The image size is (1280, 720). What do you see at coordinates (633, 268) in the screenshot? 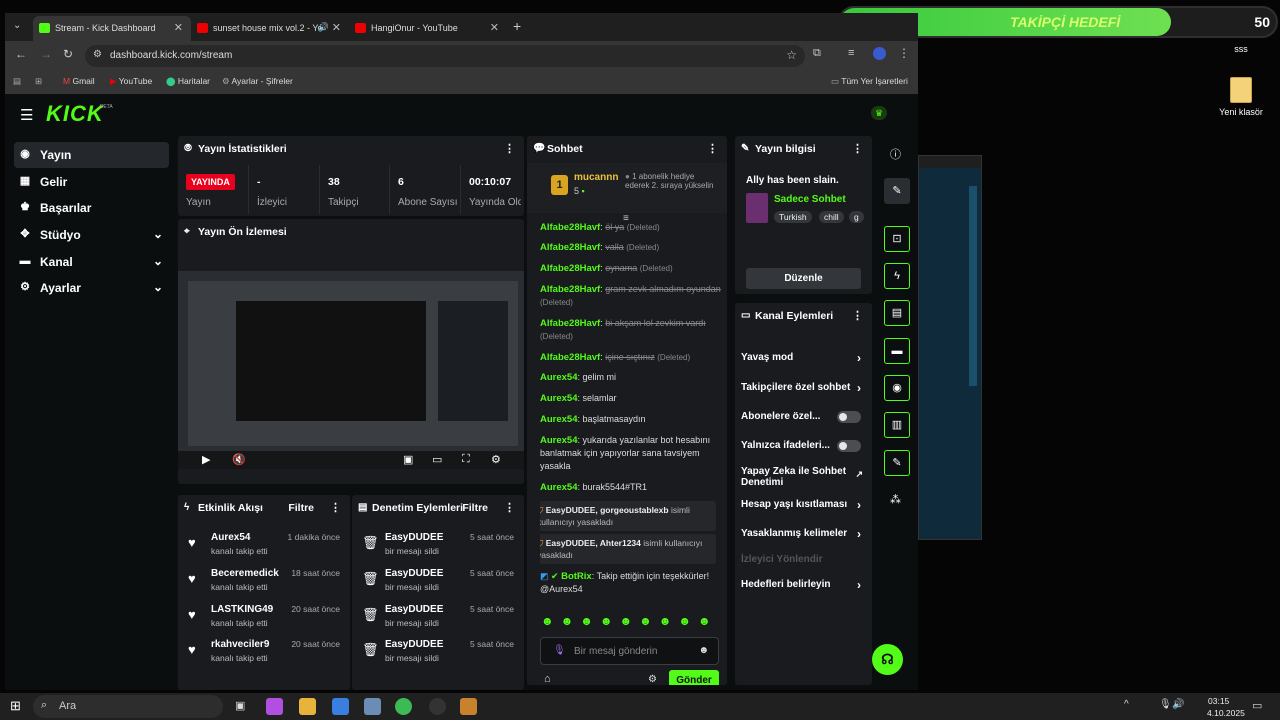
I see `chat-message: Alfabe28Havf: oynama (Deleted)` at bounding box center [633, 268].